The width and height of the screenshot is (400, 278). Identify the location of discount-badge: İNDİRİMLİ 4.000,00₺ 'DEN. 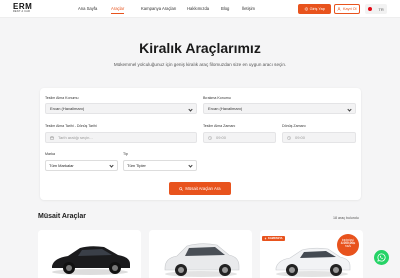
(348, 245).